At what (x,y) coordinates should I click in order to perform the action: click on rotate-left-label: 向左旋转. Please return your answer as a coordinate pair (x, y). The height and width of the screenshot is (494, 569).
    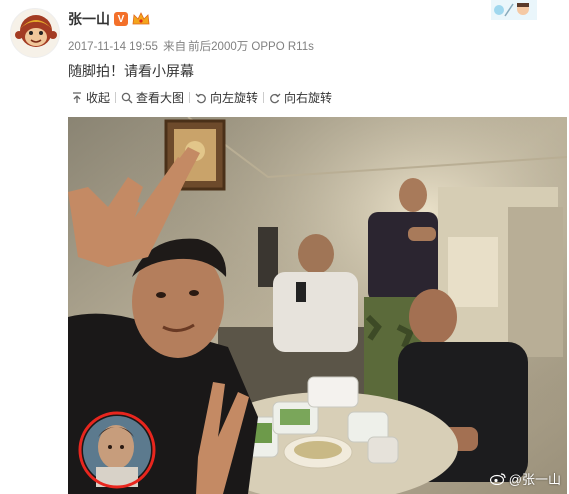
    Looking at the image, I should click on (234, 98).